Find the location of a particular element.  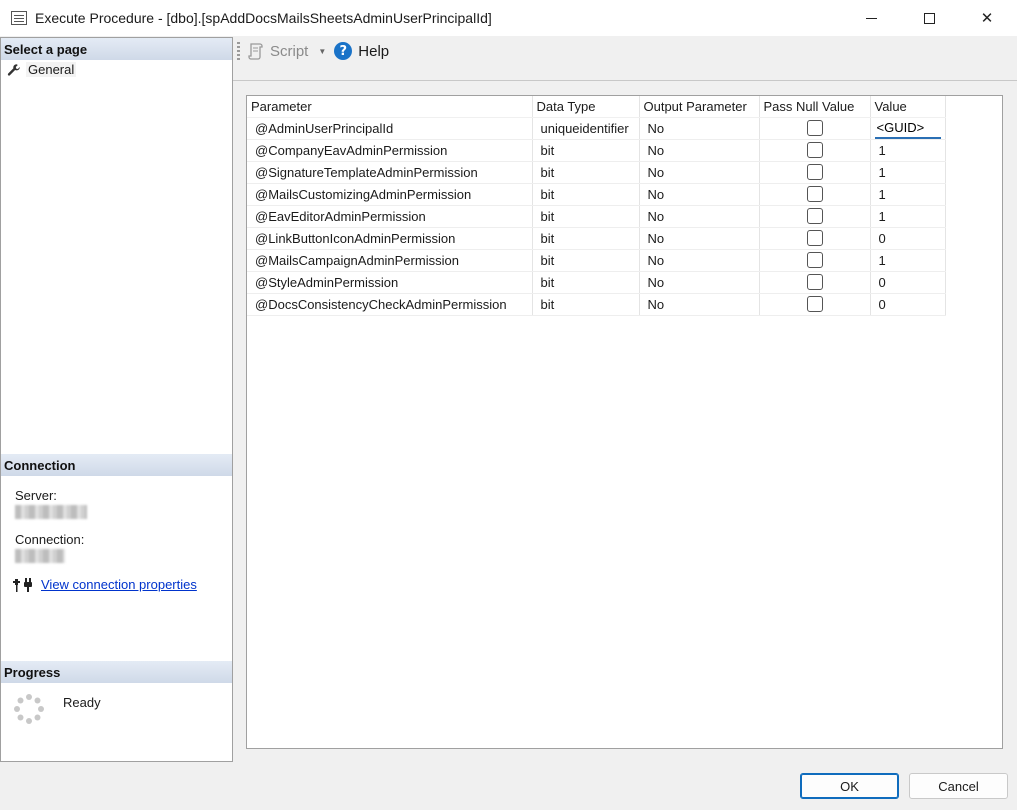

column-header-data-type: Data Type is located at coordinates (586, 107).